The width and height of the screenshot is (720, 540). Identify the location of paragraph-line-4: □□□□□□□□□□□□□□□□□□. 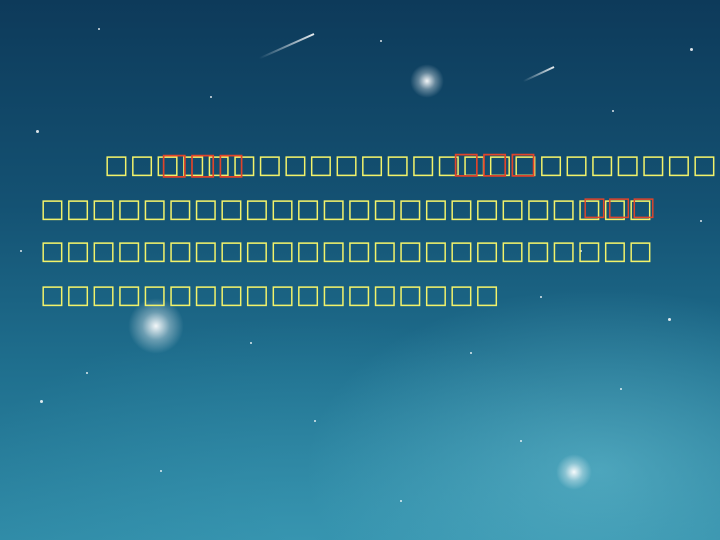
(270, 295).